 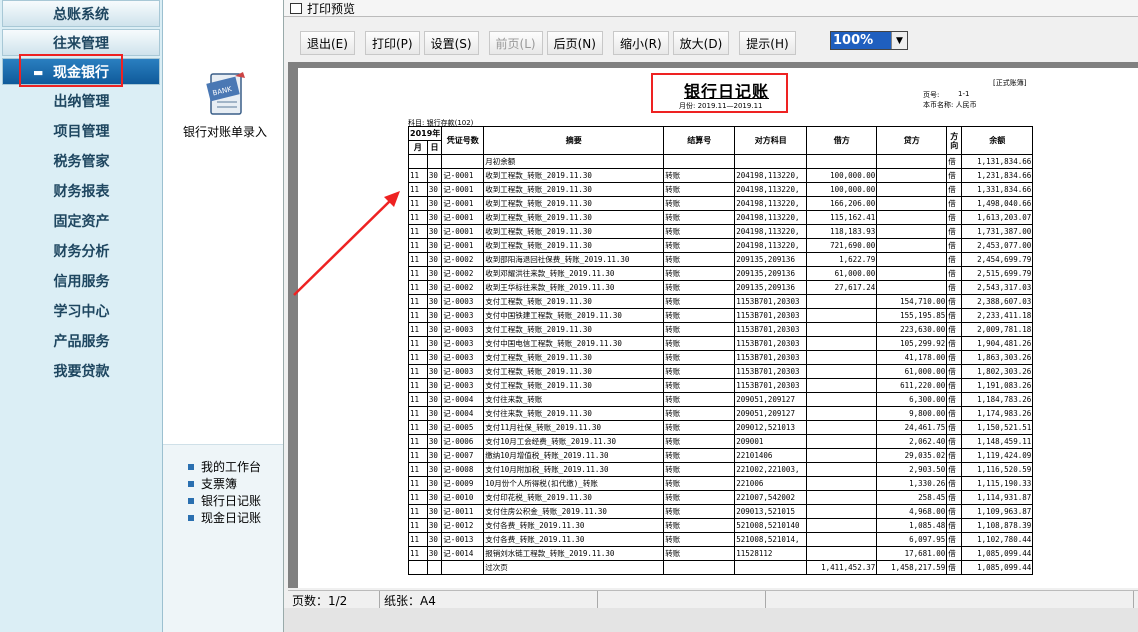 I want to click on cell-counter-account: 209051,209127, so click(x=771, y=399).